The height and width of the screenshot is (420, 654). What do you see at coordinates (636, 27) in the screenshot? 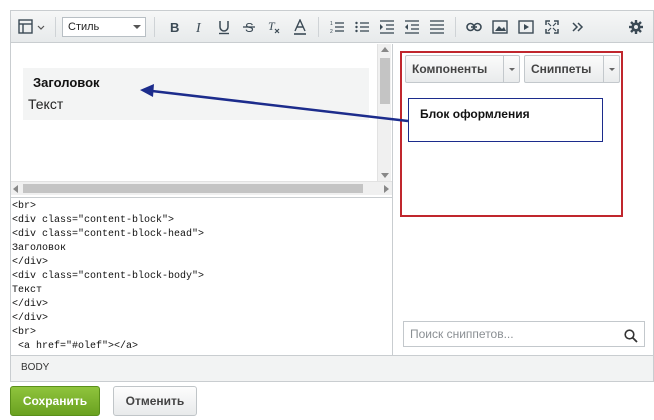
I see `settings-icon` at bounding box center [636, 27].